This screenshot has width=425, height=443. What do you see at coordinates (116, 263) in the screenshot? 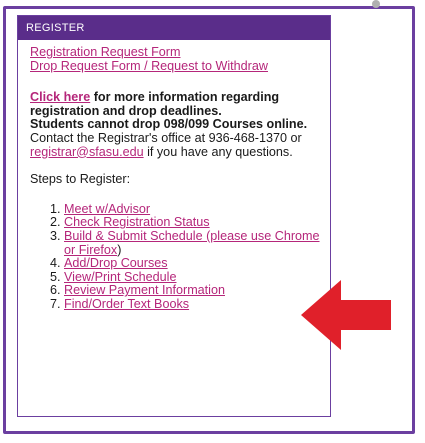
I see `step-add-drop-link: Add/Drop Courses` at bounding box center [116, 263].